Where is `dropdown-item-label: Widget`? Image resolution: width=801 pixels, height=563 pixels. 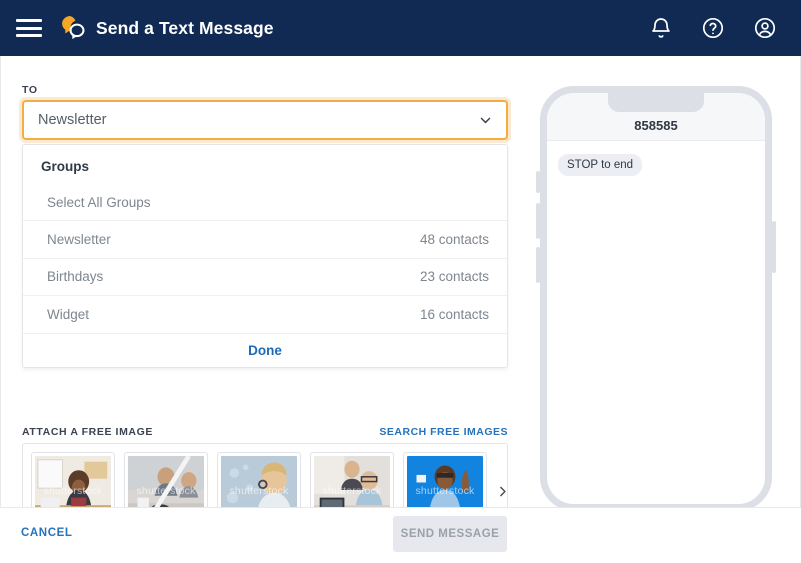 dropdown-item-label: Widget is located at coordinates (68, 314).